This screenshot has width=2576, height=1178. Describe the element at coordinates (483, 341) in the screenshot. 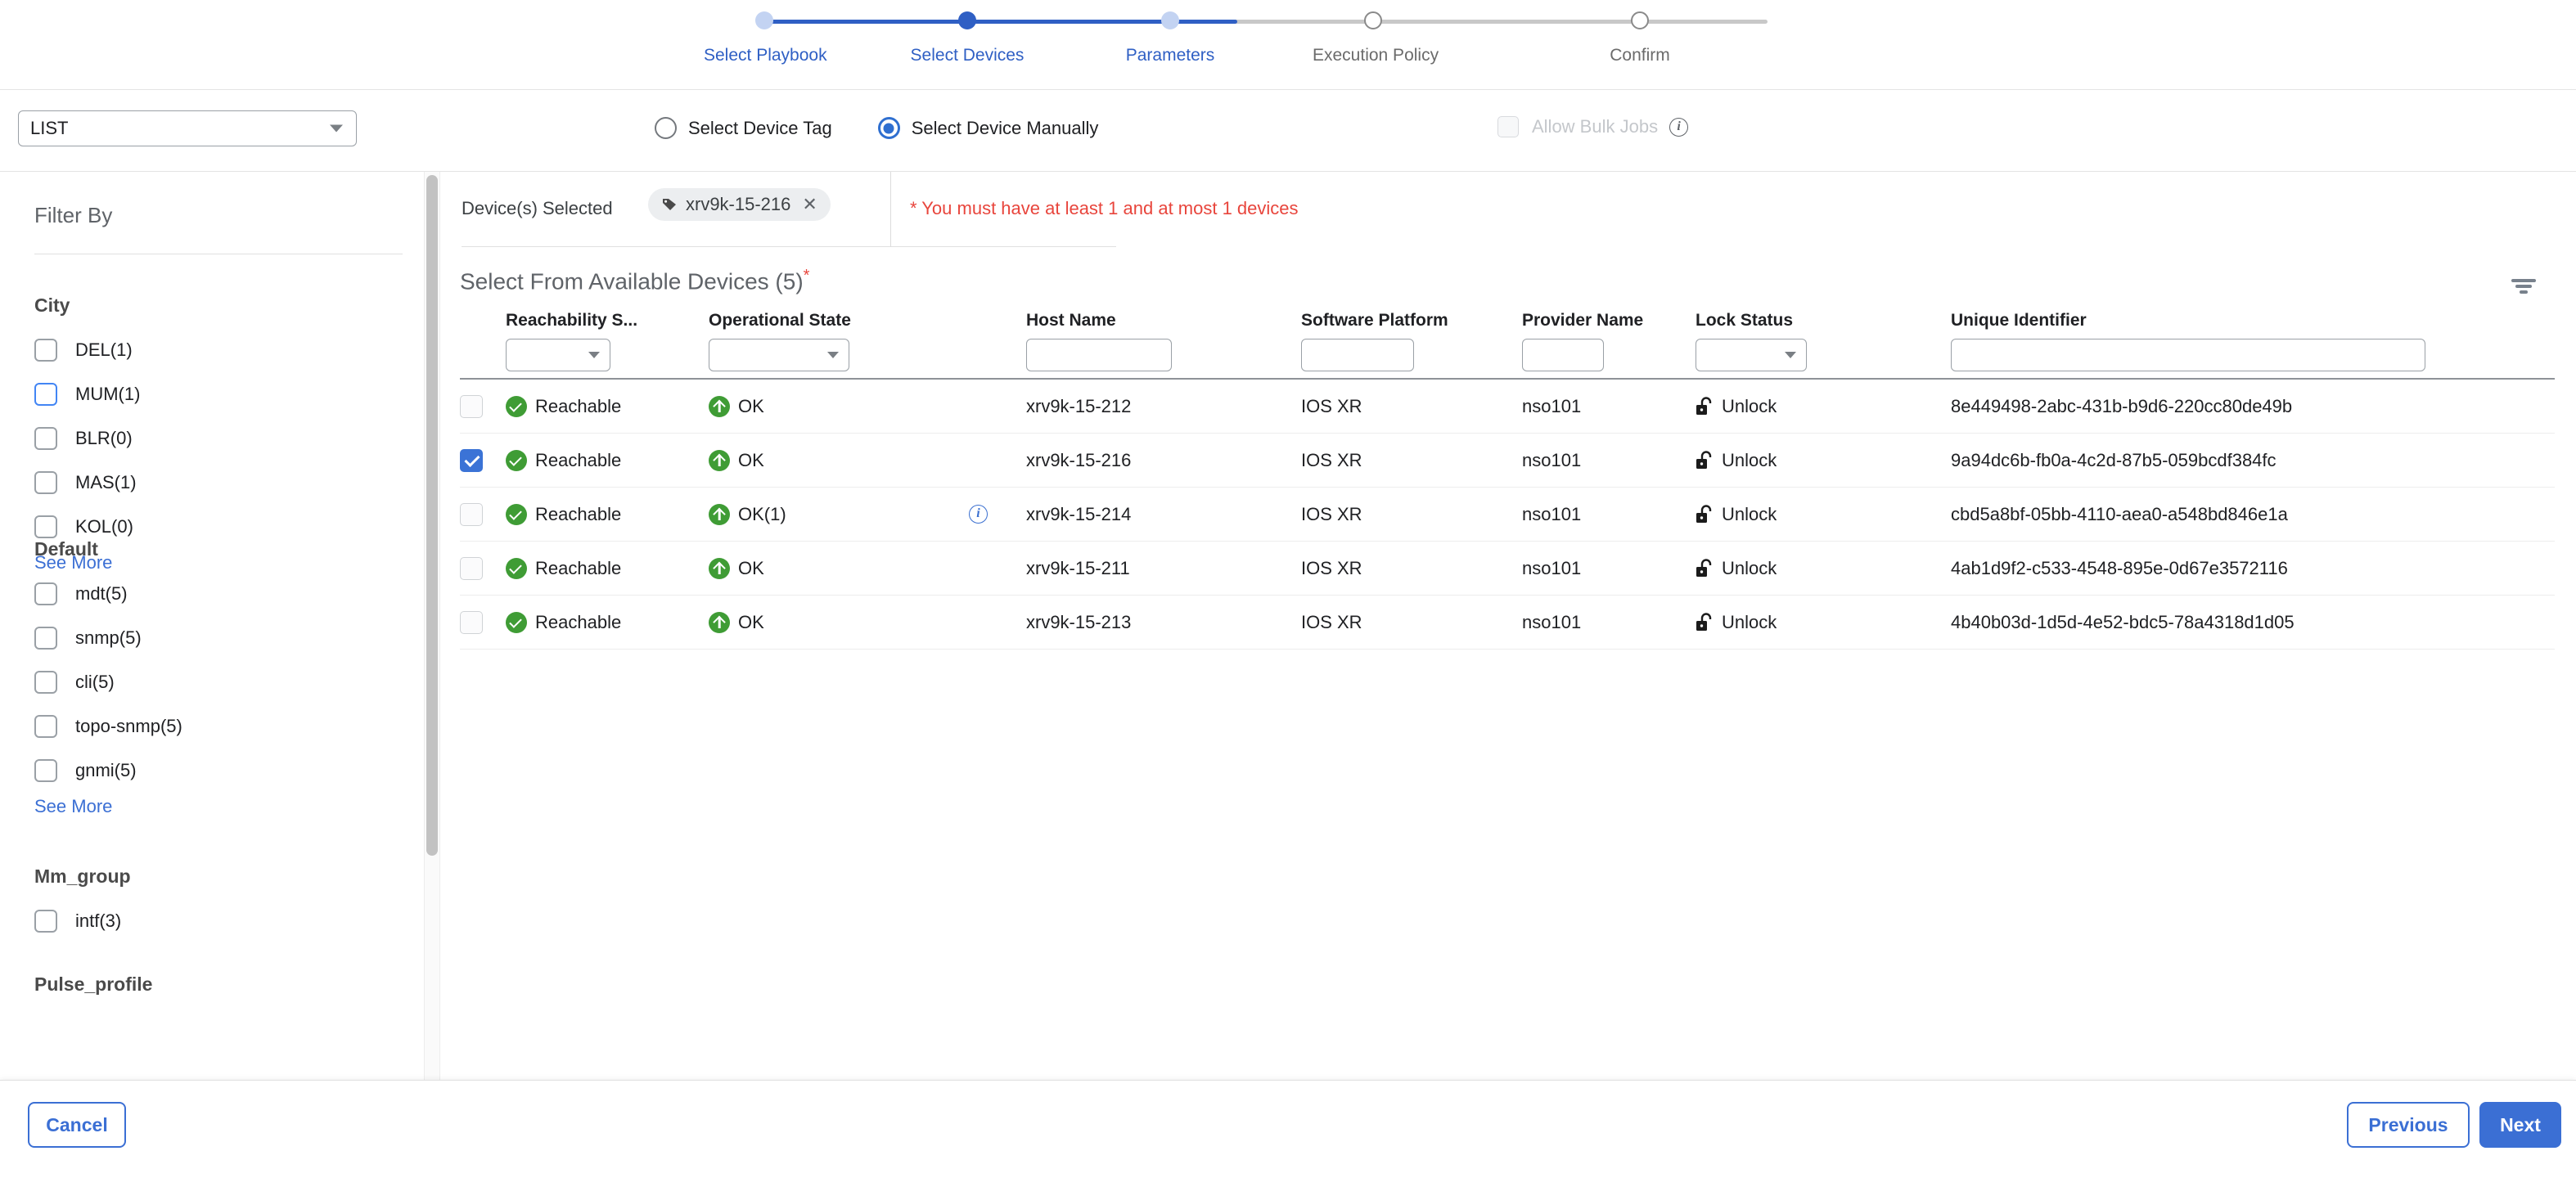

I see `table-header-checkbox` at that location.